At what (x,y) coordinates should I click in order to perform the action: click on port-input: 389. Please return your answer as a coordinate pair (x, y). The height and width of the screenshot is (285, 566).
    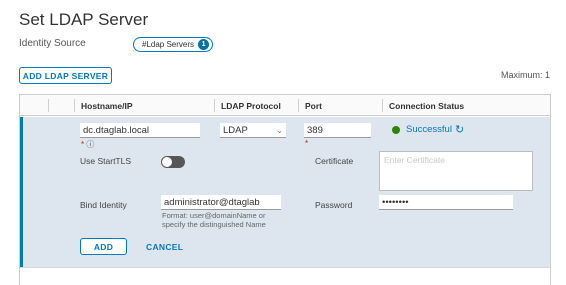
    Looking at the image, I should click on (337, 130).